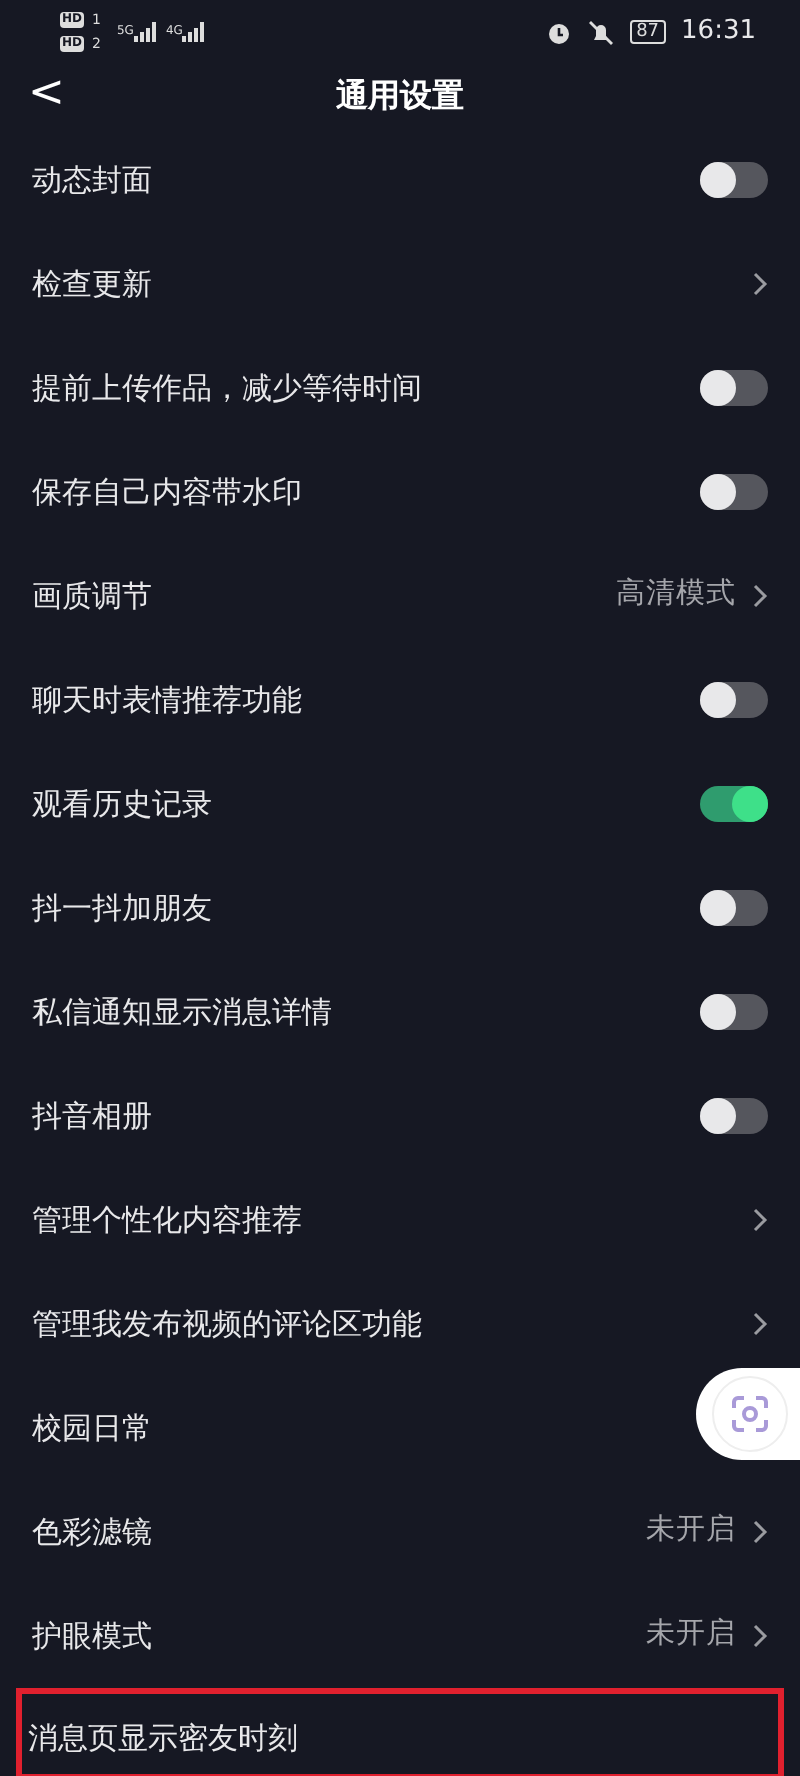  What do you see at coordinates (92, 1636) in the screenshot?
I see `setting-label: 护眼模式` at bounding box center [92, 1636].